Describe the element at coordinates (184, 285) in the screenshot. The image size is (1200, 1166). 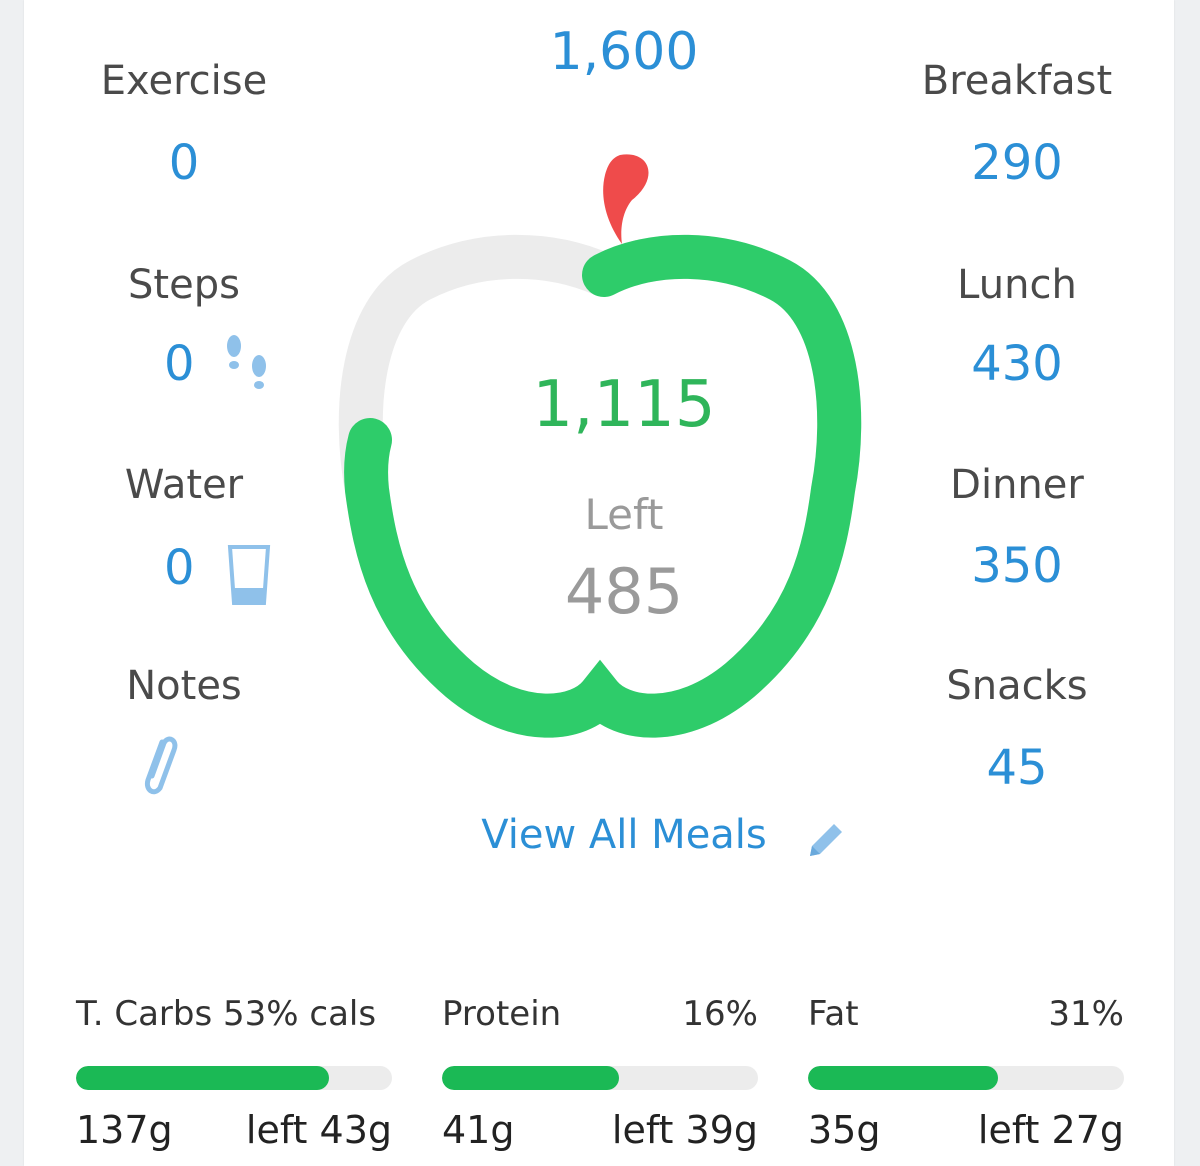
I see `steps-label: Steps` at that location.